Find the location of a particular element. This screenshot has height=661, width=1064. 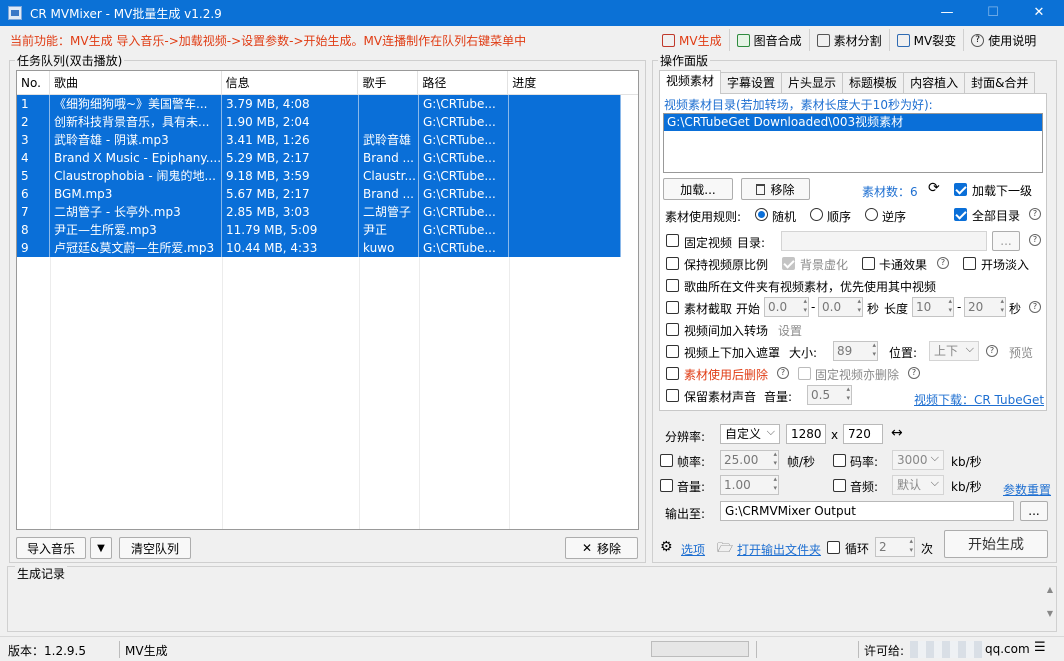

menu-icon: ☰ is located at coordinates (1040, 647).